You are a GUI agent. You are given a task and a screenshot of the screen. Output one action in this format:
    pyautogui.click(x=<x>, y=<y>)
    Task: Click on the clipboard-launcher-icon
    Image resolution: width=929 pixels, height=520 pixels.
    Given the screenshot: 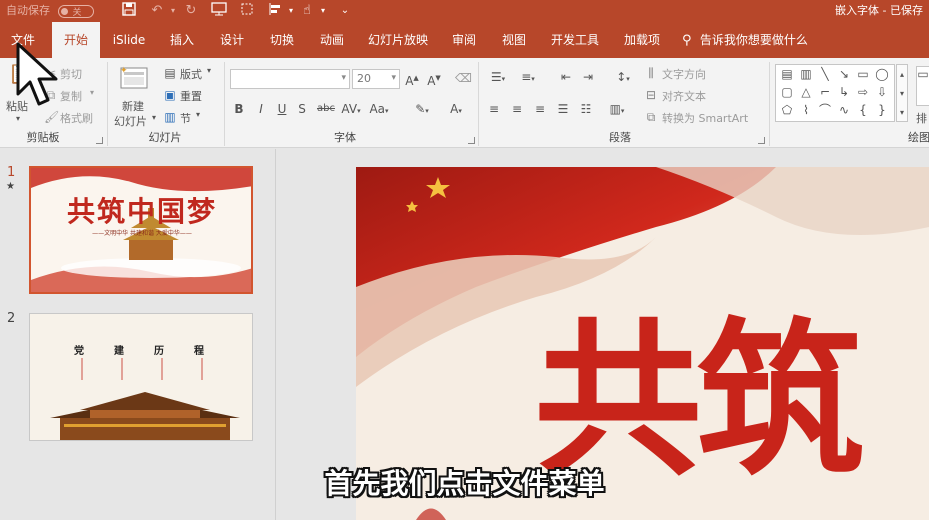 What is the action you would take?
    pyautogui.click(x=99, y=140)
    